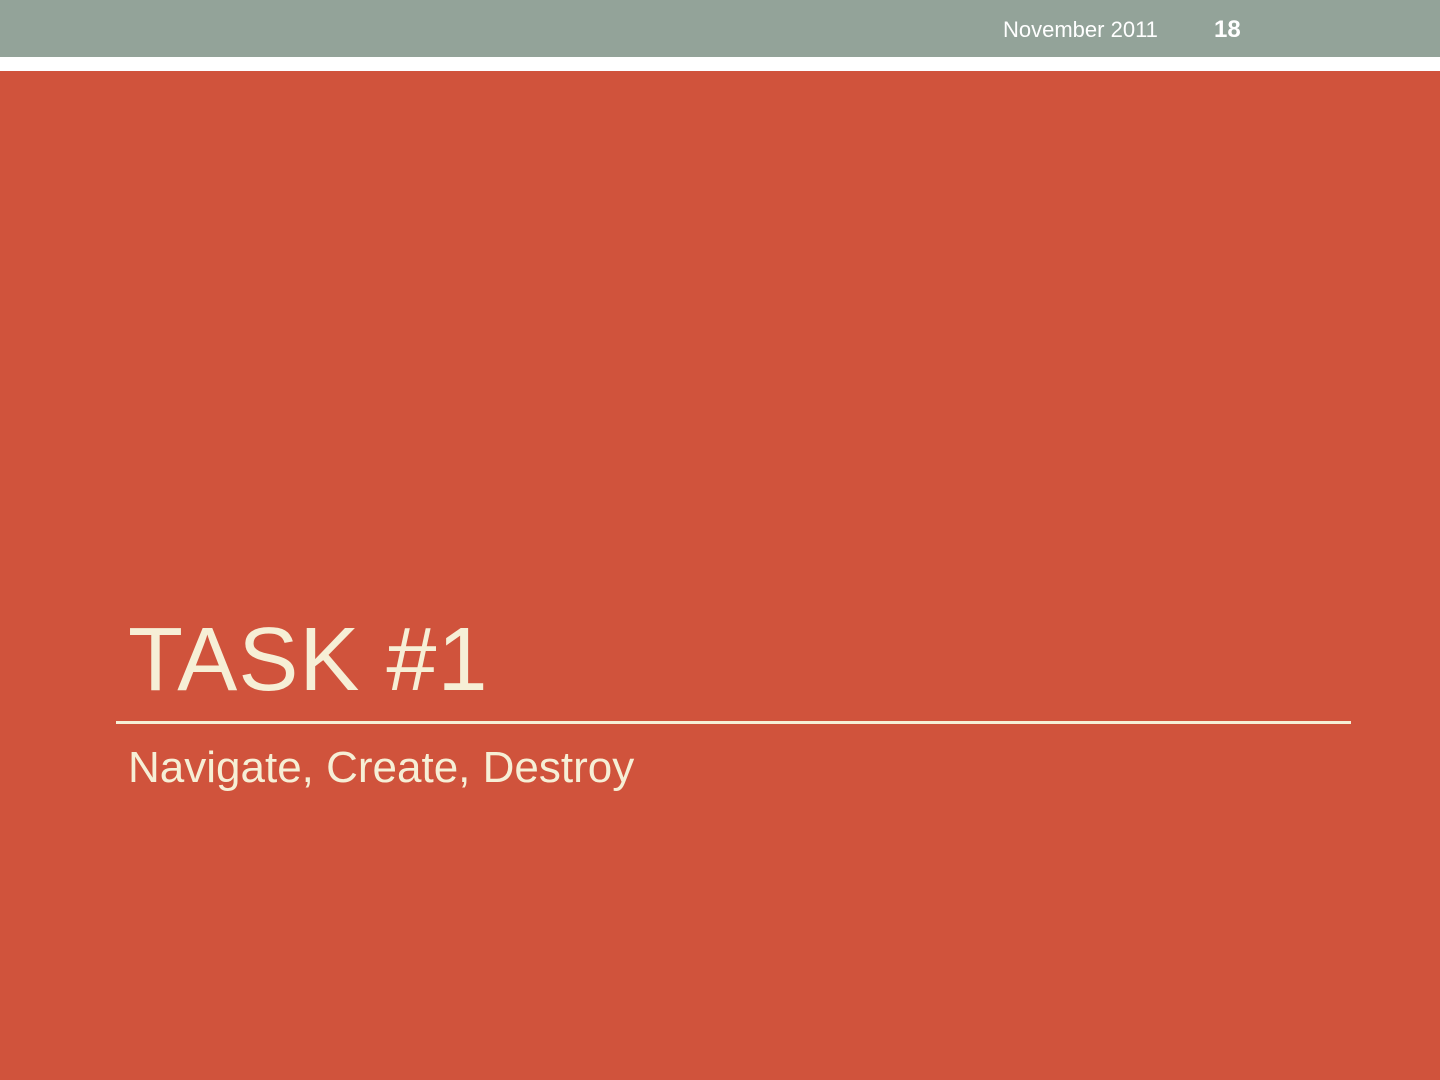 This screenshot has width=1440, height=1080. I want to click on title-underline, so click(733, 722).